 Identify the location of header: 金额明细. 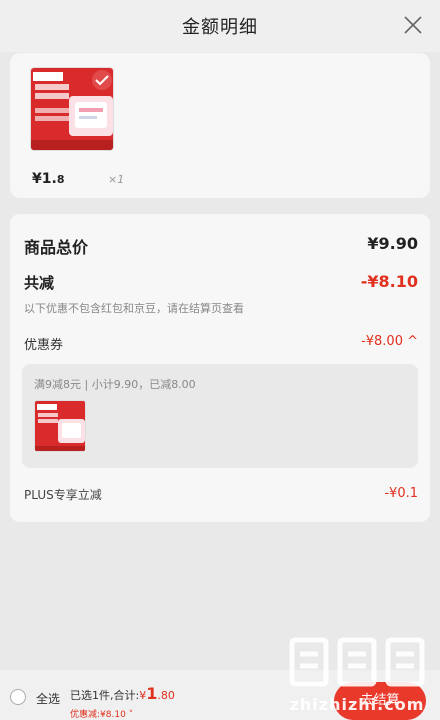
(220, 26).